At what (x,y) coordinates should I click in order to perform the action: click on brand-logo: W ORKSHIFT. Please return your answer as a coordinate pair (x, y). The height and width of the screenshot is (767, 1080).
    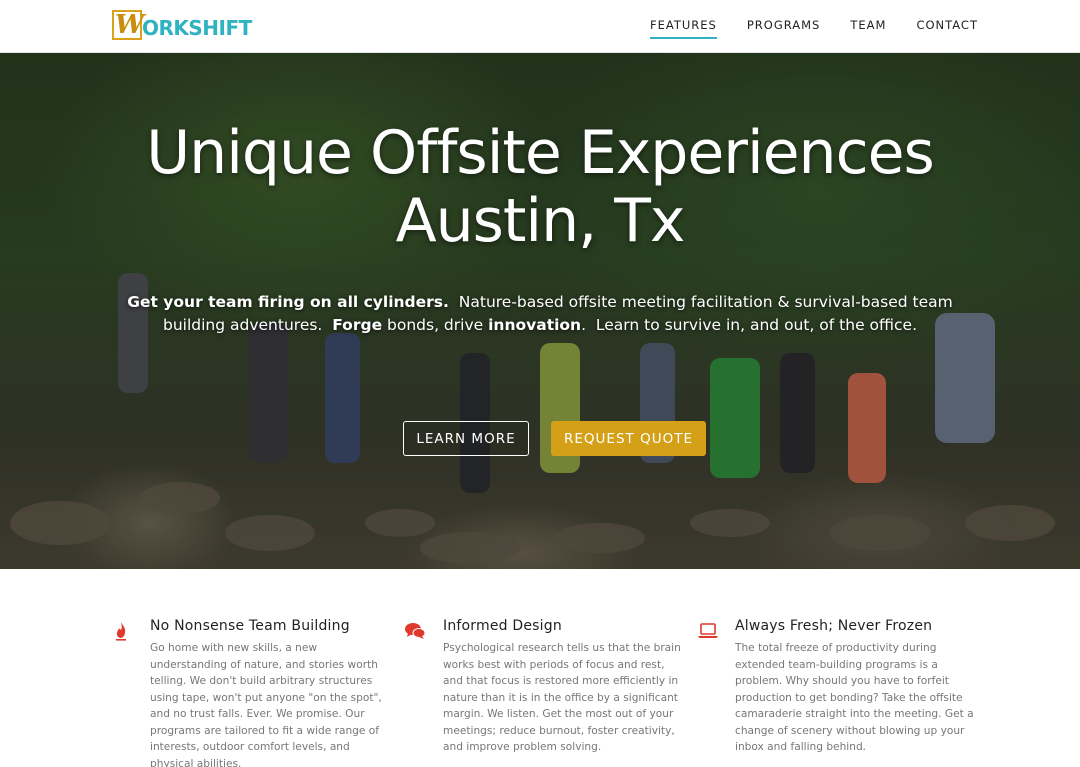
    Looking at the image, I should click on (182, 26).